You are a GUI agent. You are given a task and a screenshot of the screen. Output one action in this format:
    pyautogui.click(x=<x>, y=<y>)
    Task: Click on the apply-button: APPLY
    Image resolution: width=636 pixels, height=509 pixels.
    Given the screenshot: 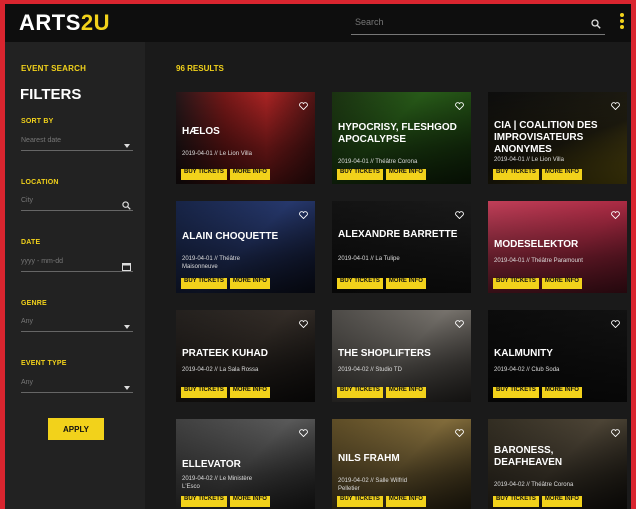 What is the action you would take?
    pyautogui.click(x=76, y=429)
    